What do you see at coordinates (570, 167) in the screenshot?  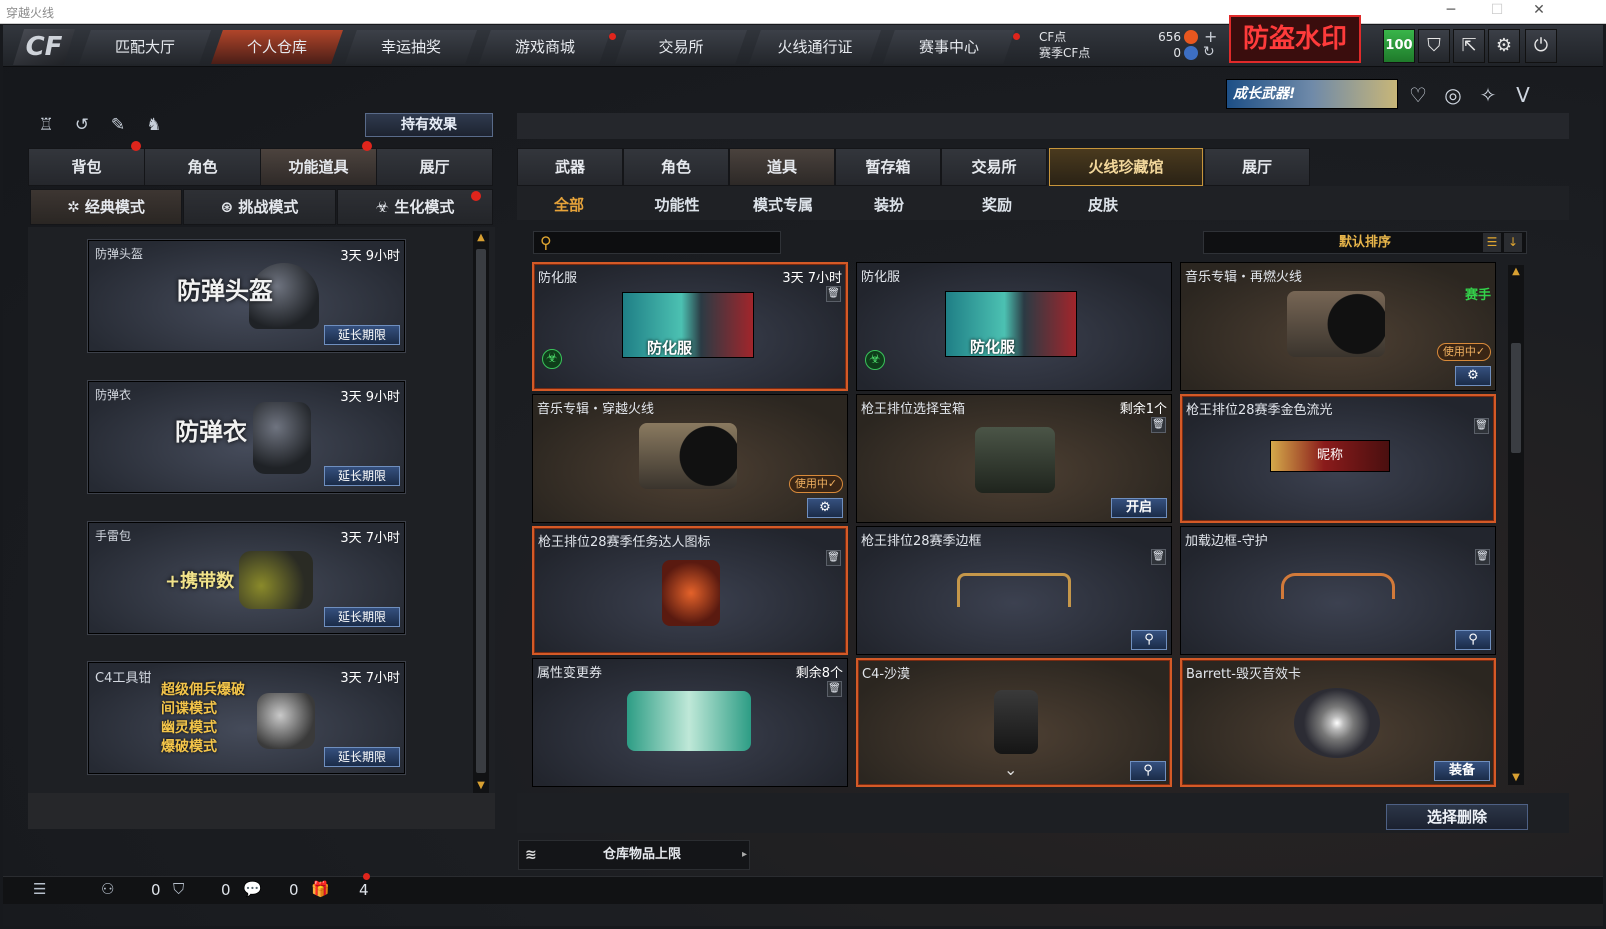 I see `tab-weapons: 武器` at bounding box center [570, 167].